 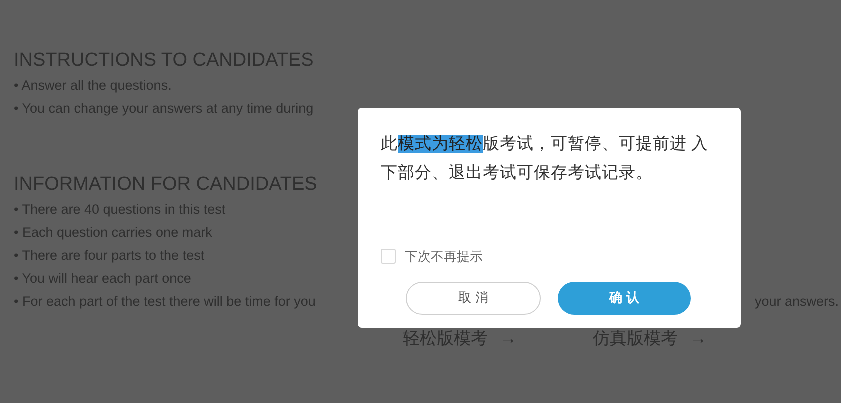 I want to click on checkbox, so click(x=388, y=256).